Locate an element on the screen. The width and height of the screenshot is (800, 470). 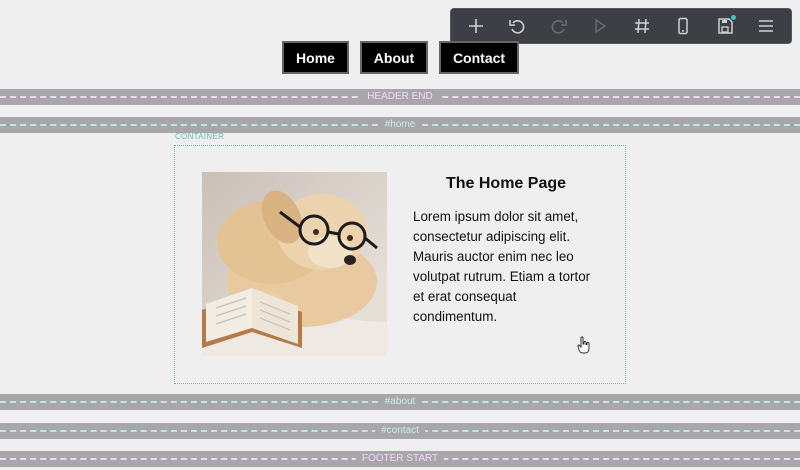
play-icon is located at coordinates (601, 26).